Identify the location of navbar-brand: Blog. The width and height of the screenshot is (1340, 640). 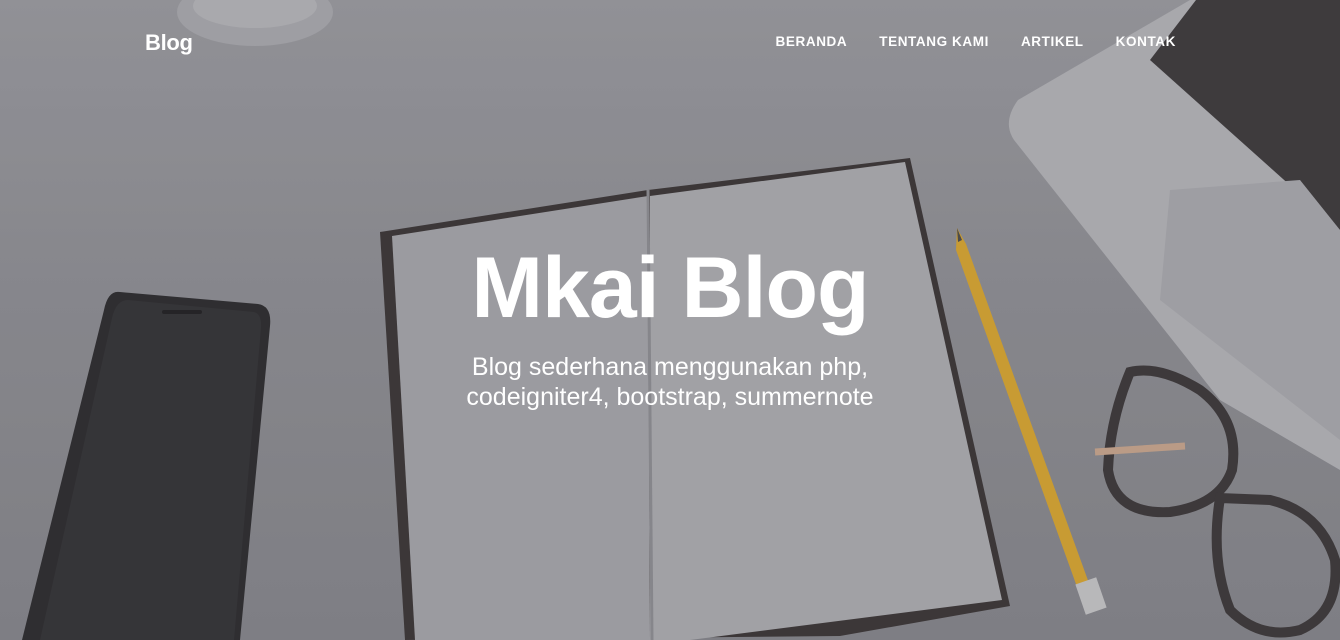
(169, 43).